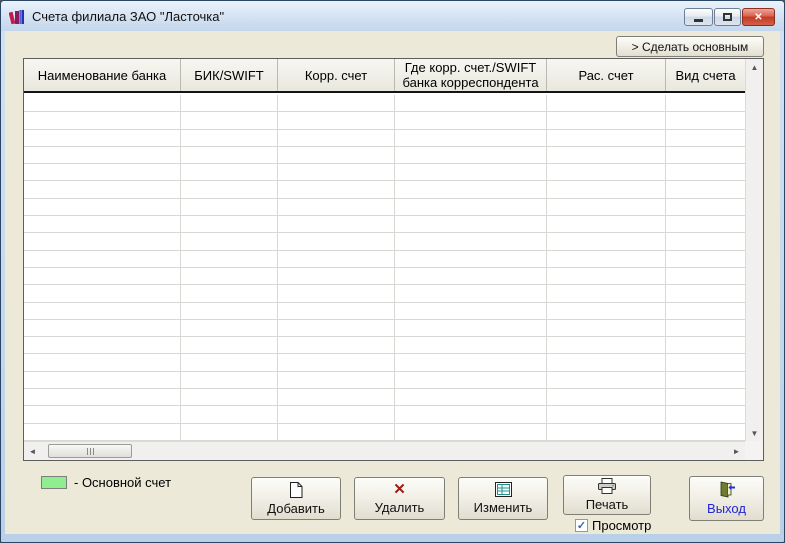 The image size is (785, 543). Describe the element at coordinates (758, 17) in the screenshot. I see `close-button: ✕` at that location.